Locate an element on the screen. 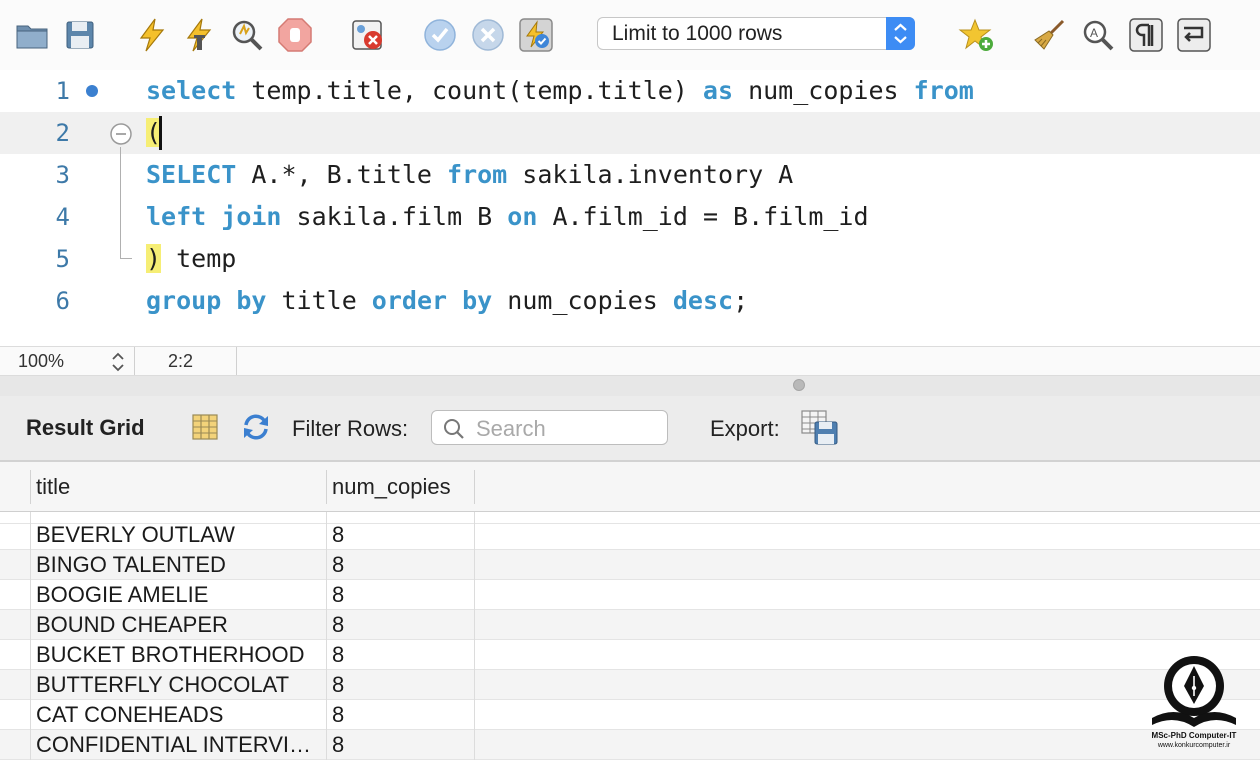 Image resolution: width=1260 pixels, height=764 pixels. refresh-icon is located at coordinates (256, 427).